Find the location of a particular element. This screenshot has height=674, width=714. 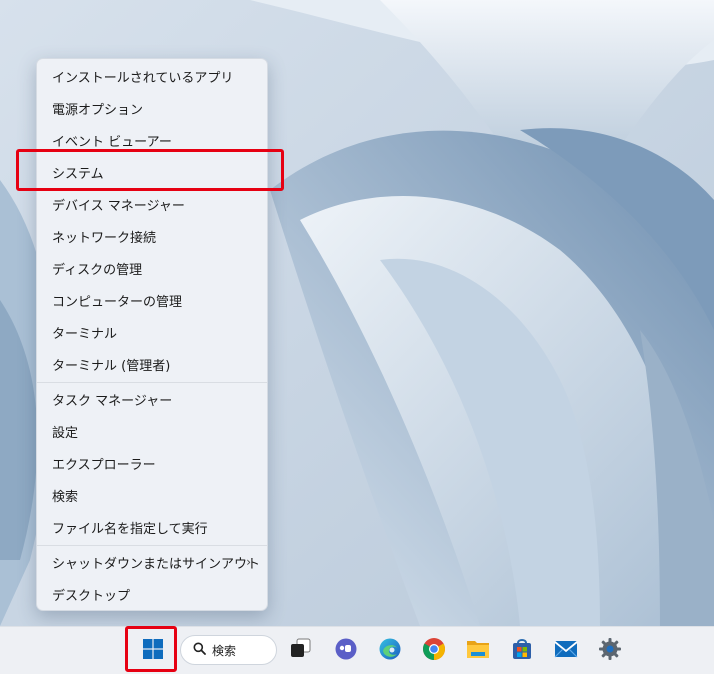

menu-item-task-manager: タスク マネージャー is located at coordinates (152, 399).